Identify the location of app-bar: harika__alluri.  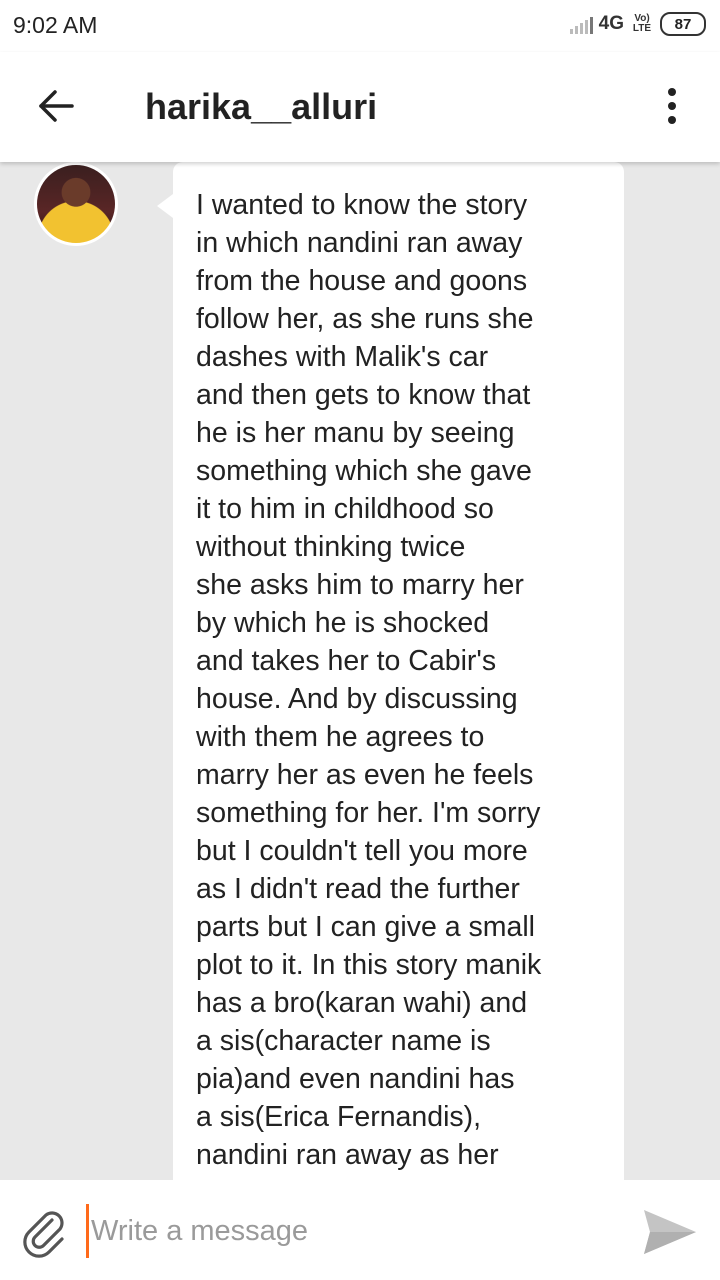
(360, 107).